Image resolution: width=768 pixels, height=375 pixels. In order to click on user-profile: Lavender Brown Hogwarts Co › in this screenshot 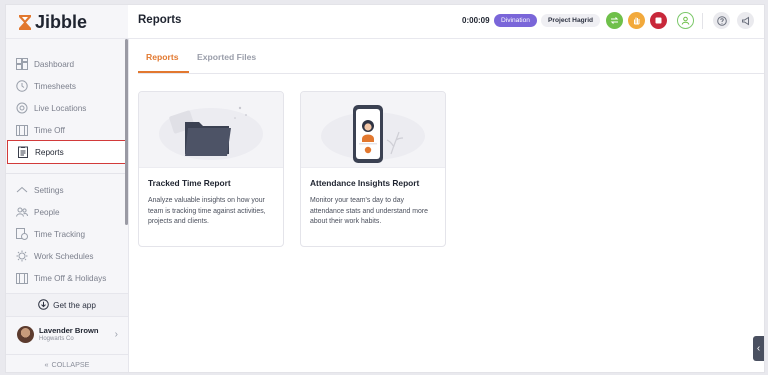, I will do `click(67, 334)`.